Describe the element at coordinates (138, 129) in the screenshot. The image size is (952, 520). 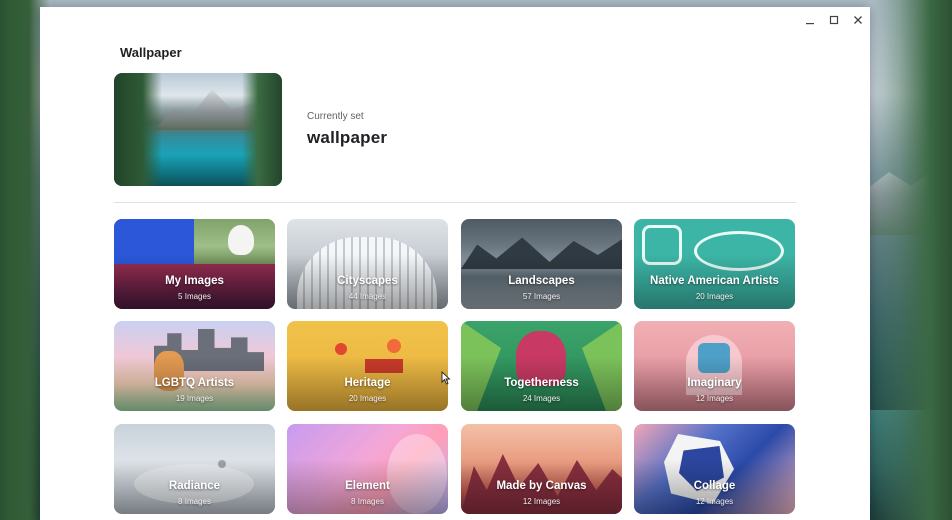
I see `thumbnail-trees-left` at that location.